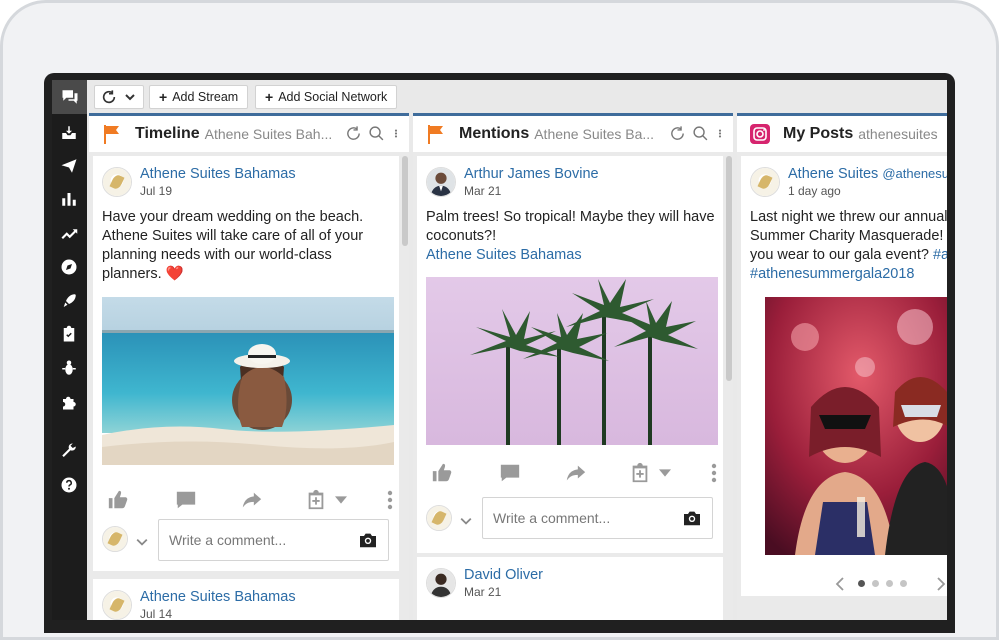  What do you see at coordinates (504, 255) in the screenshot?
I see `mention-link: Athene Suites Bahamas` at bounding box center [504, 255].